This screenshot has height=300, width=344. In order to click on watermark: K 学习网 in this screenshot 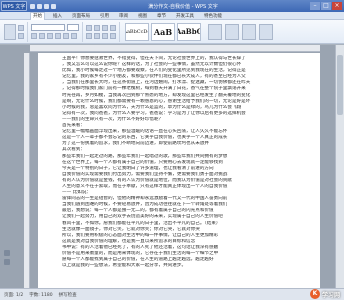, I will do `click(324, 294)`.